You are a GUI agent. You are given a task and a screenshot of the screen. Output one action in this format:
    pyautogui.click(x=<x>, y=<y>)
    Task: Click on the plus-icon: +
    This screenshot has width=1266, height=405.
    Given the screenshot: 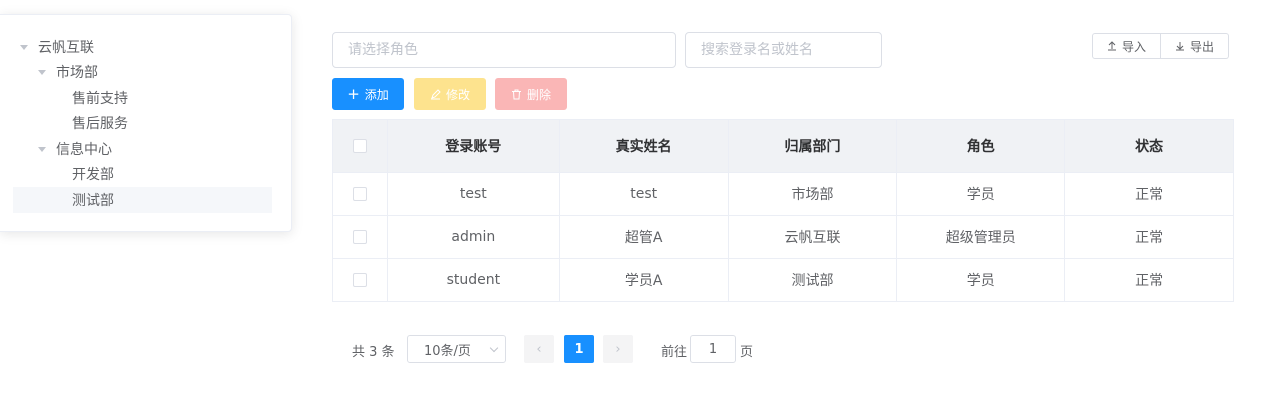 What is the action you would take?
    pyautogui.click(x=353, y=93)
    